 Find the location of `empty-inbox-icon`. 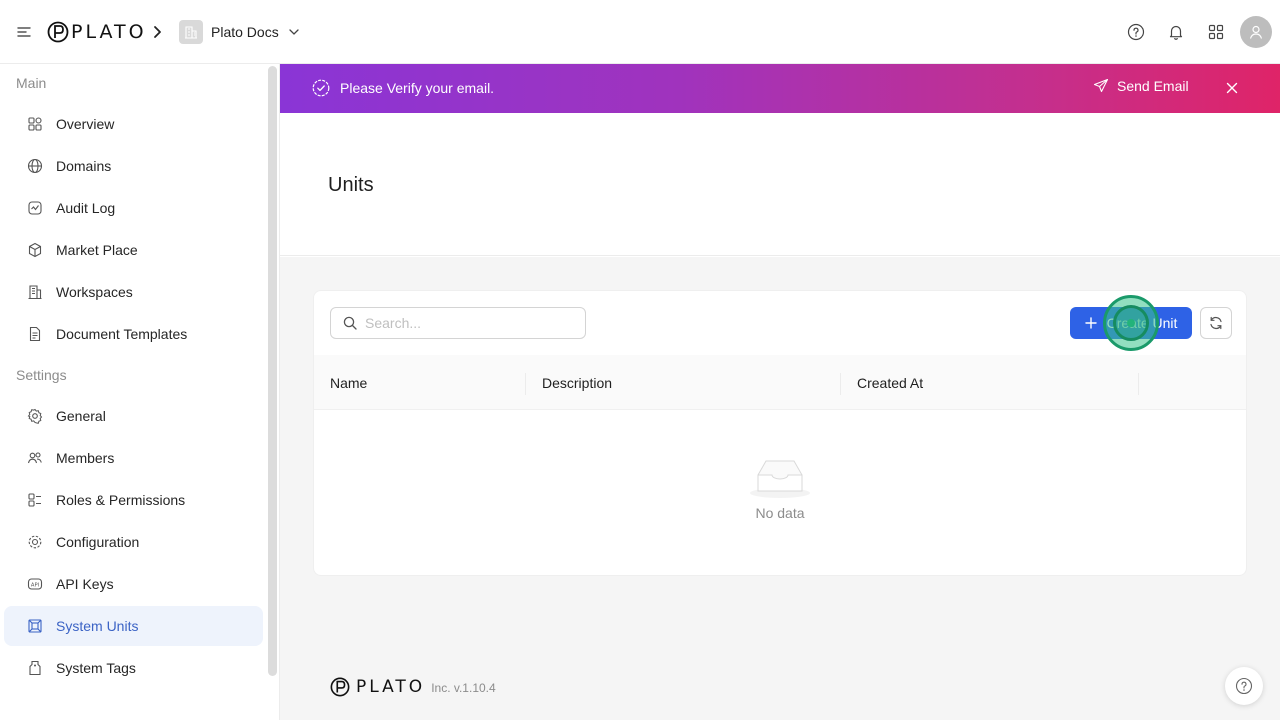

empty-inbox-icon is located at coordinates (780, 479).